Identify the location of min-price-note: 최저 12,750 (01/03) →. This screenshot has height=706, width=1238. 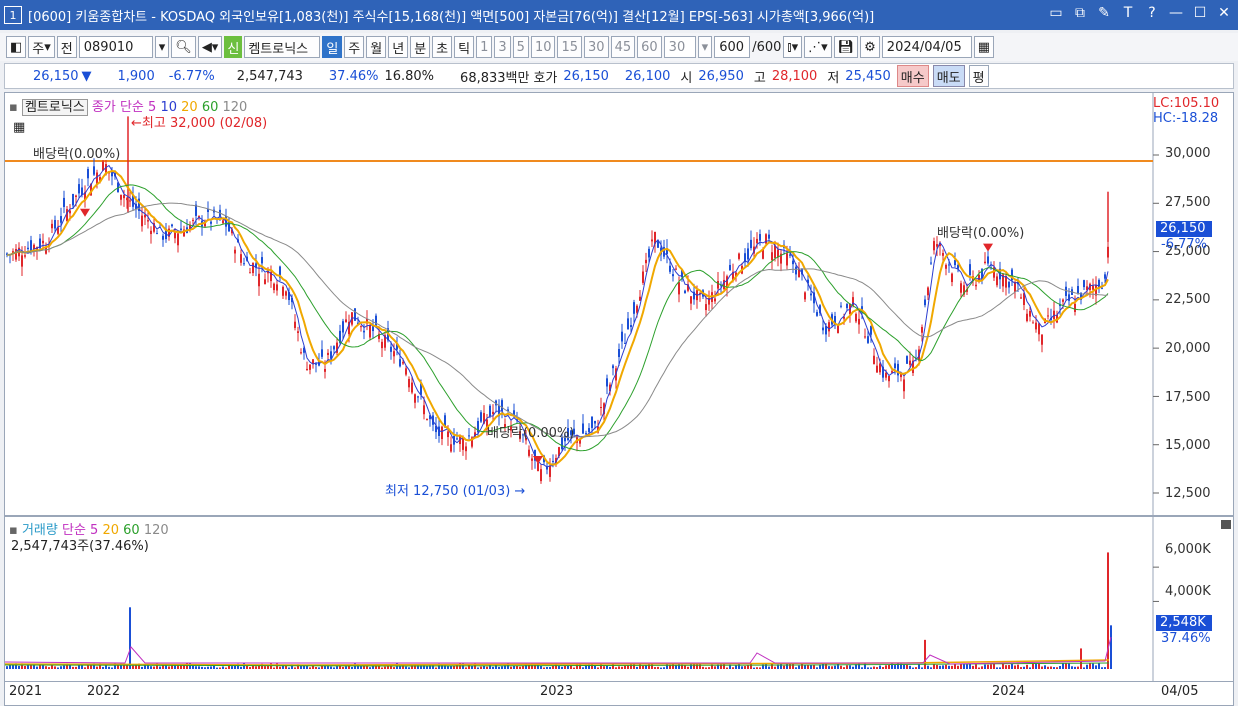
(455, 491).